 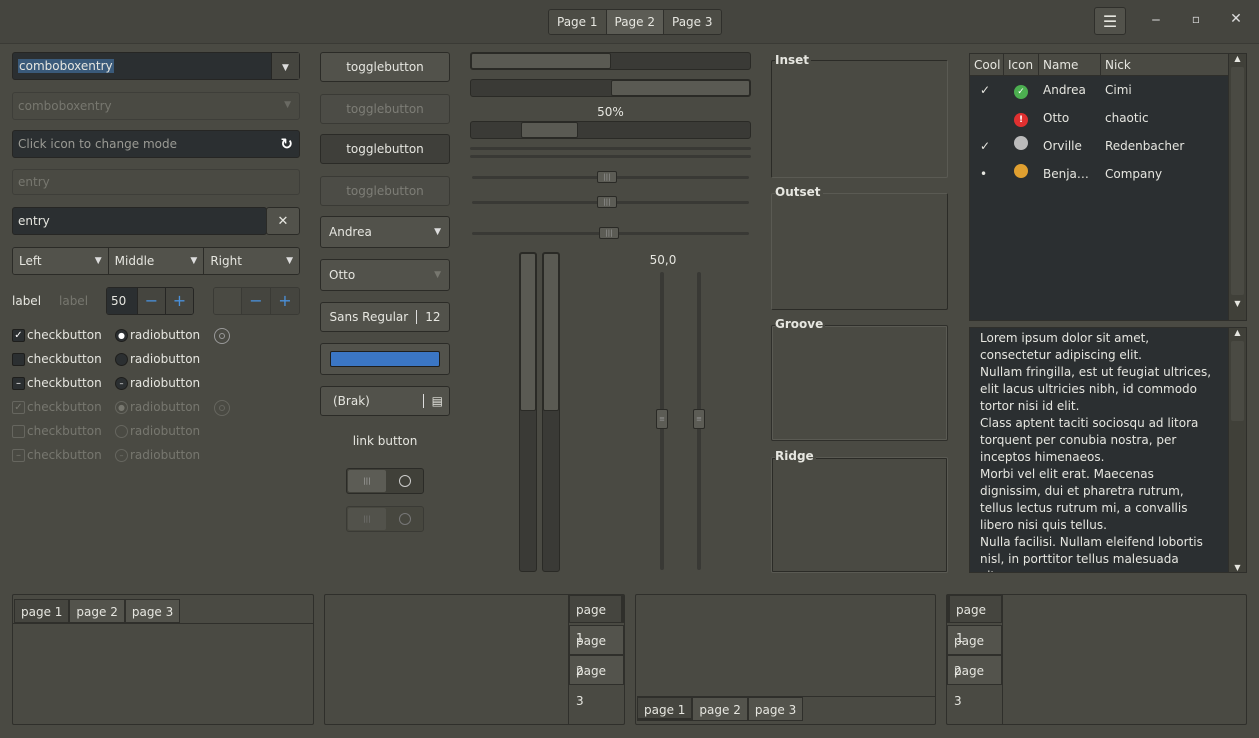 I want to click on spinner-radio-insensitive, so click(x=222, y=408).